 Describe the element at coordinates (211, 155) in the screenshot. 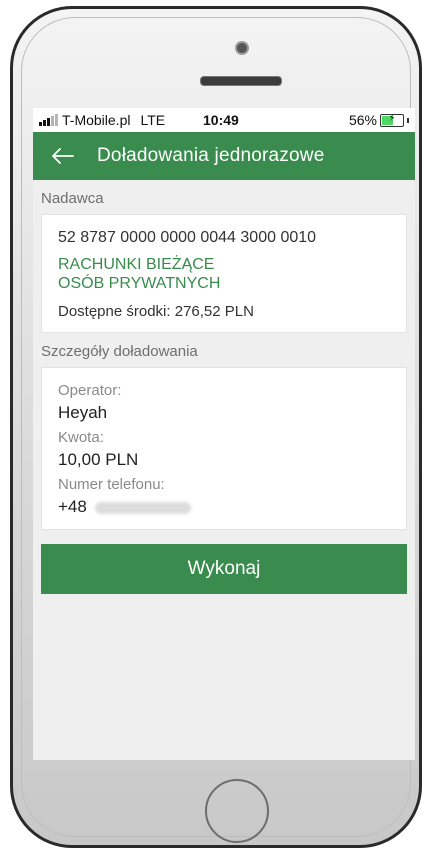

I see `page-title: Doładowania jednorazowe` at that location.